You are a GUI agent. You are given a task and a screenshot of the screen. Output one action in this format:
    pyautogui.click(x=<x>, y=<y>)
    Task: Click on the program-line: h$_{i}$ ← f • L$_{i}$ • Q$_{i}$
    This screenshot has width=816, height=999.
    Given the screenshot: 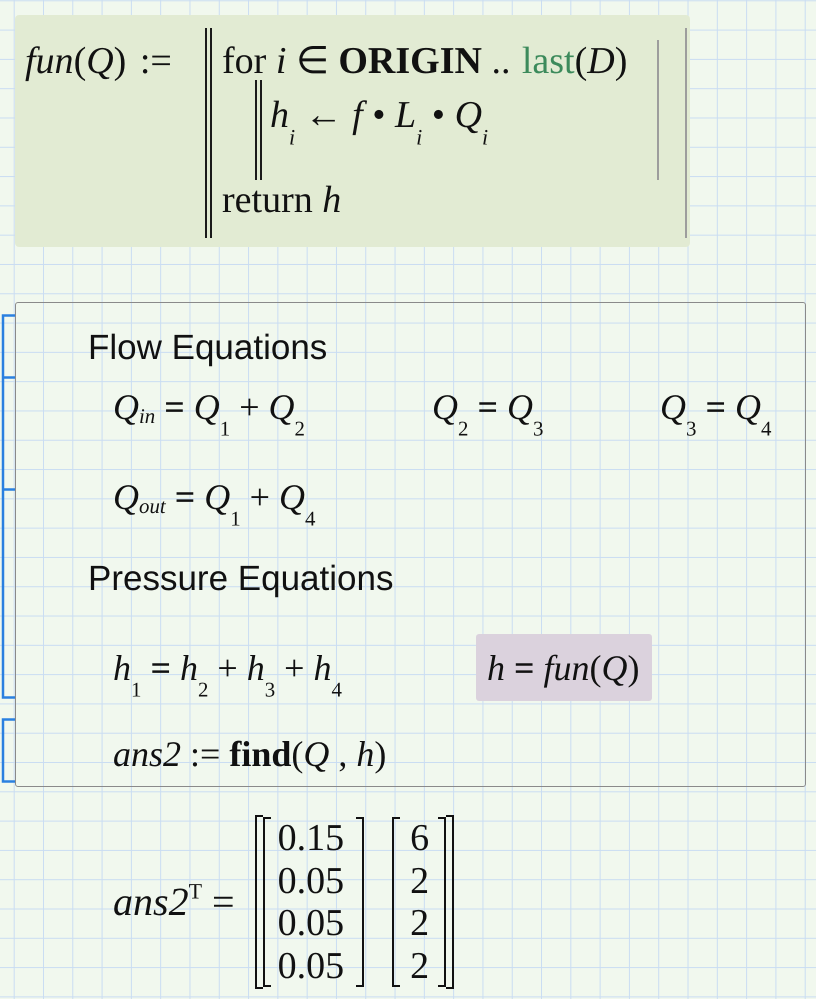 What is the action you would take?
    pyautogui.click(x=379, y=122)
    